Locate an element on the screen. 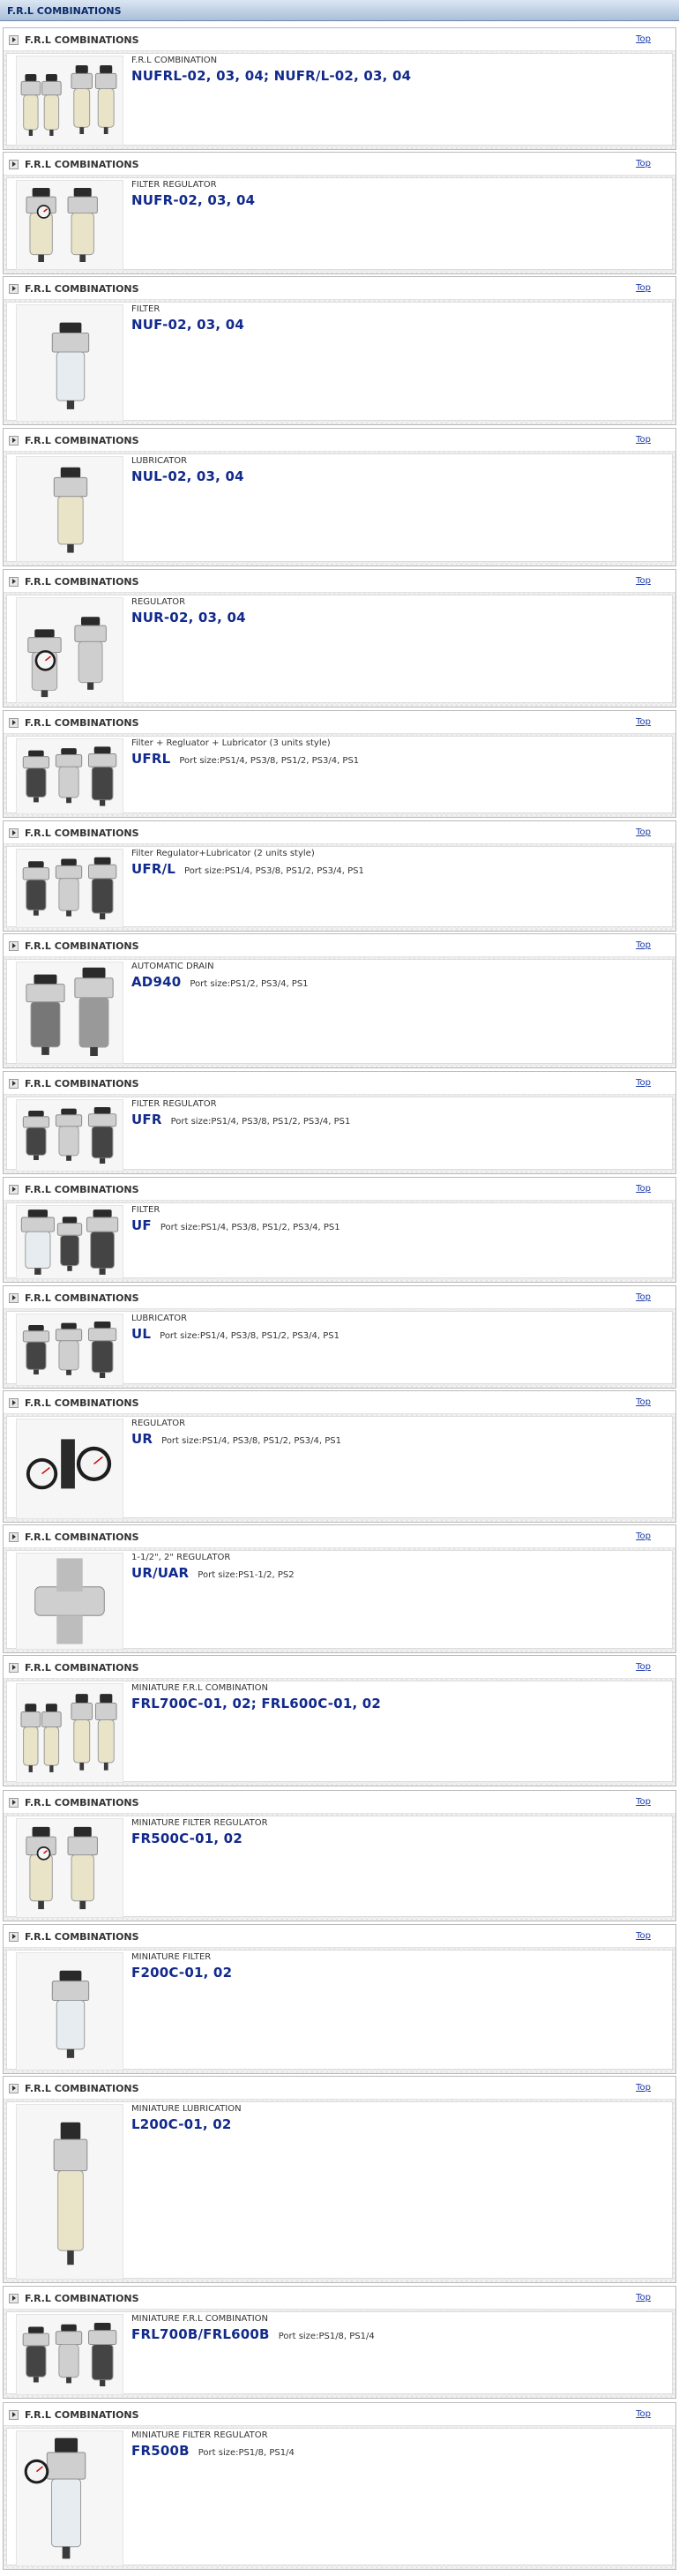  product-content: MINIATURE FILTER F200C-01, 02 is located at coordinates (339, 2011).